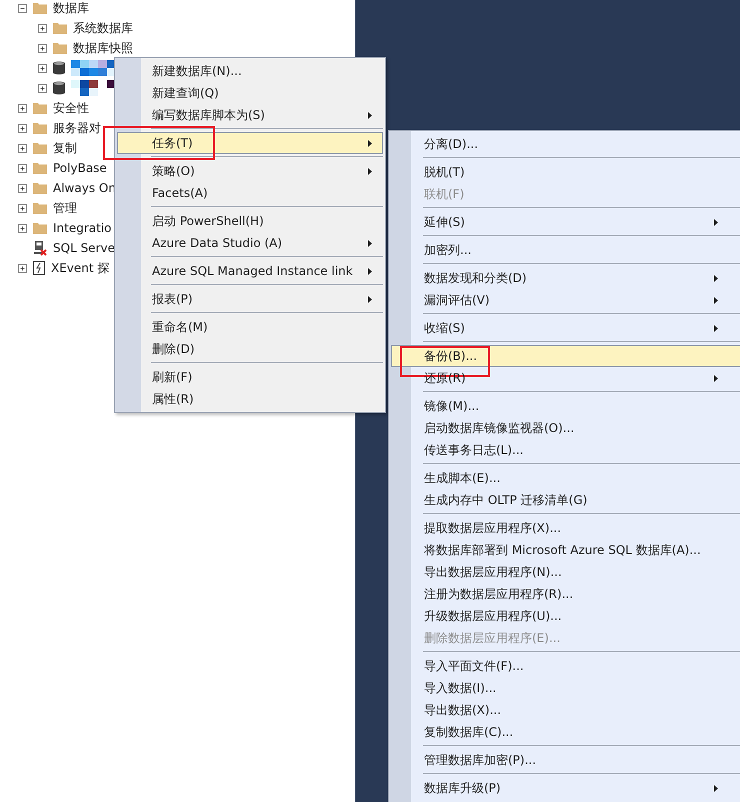 Image resolution: width=740 pixels, height=802 pixels. Describe the element at coordinates (250, 271) in the screenshot. I see `menu-item: Azure SQL Managed Instance link` at that location.